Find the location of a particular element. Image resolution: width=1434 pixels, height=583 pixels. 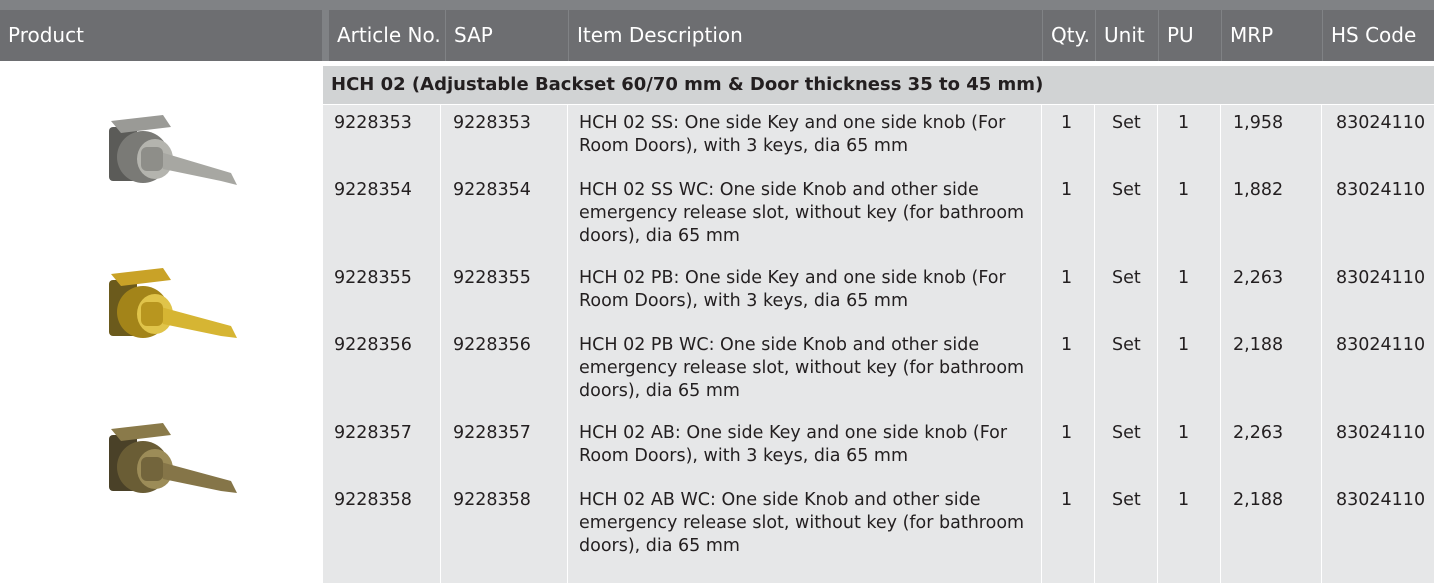

article-no-cell: 9228357 is located at coordinates (373, 433).